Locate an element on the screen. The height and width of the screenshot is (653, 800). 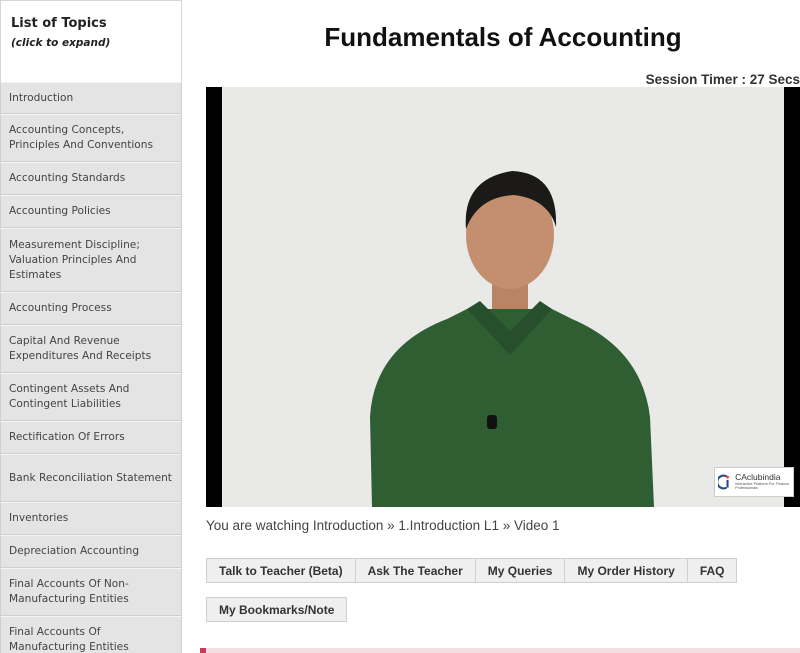
sidebar-title: List of Topics is located at coordinates (59, 23).